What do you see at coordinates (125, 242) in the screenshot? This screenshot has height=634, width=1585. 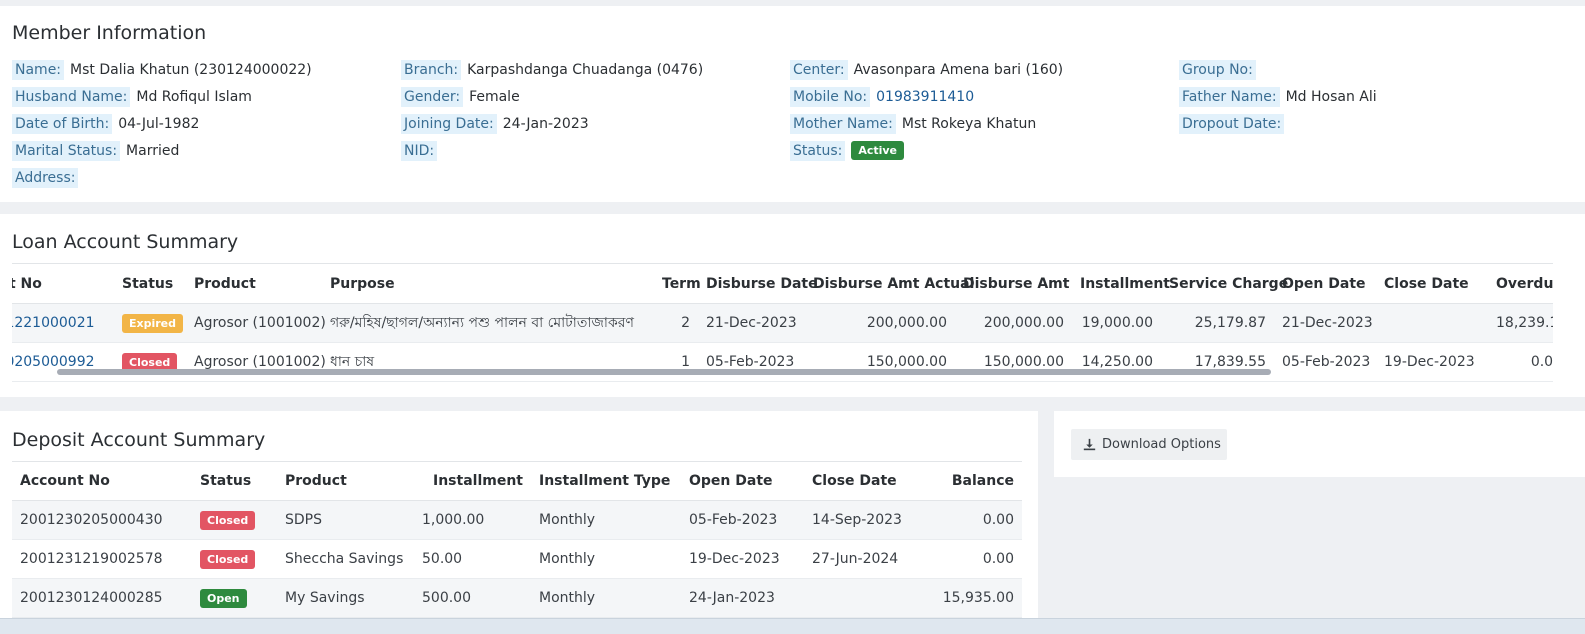 I see `loan-account-summary-title: Loan Account Summary` at bounding box center [125, 242].